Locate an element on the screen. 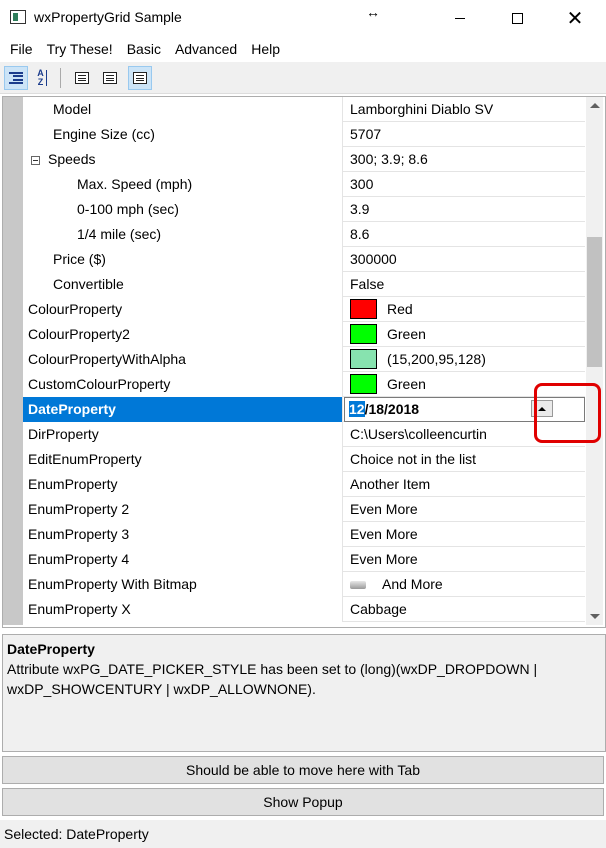 Image resolution: width=606 pixels, height=848 pixels. property-value: 8.6 is located at coordinates (464, 234).